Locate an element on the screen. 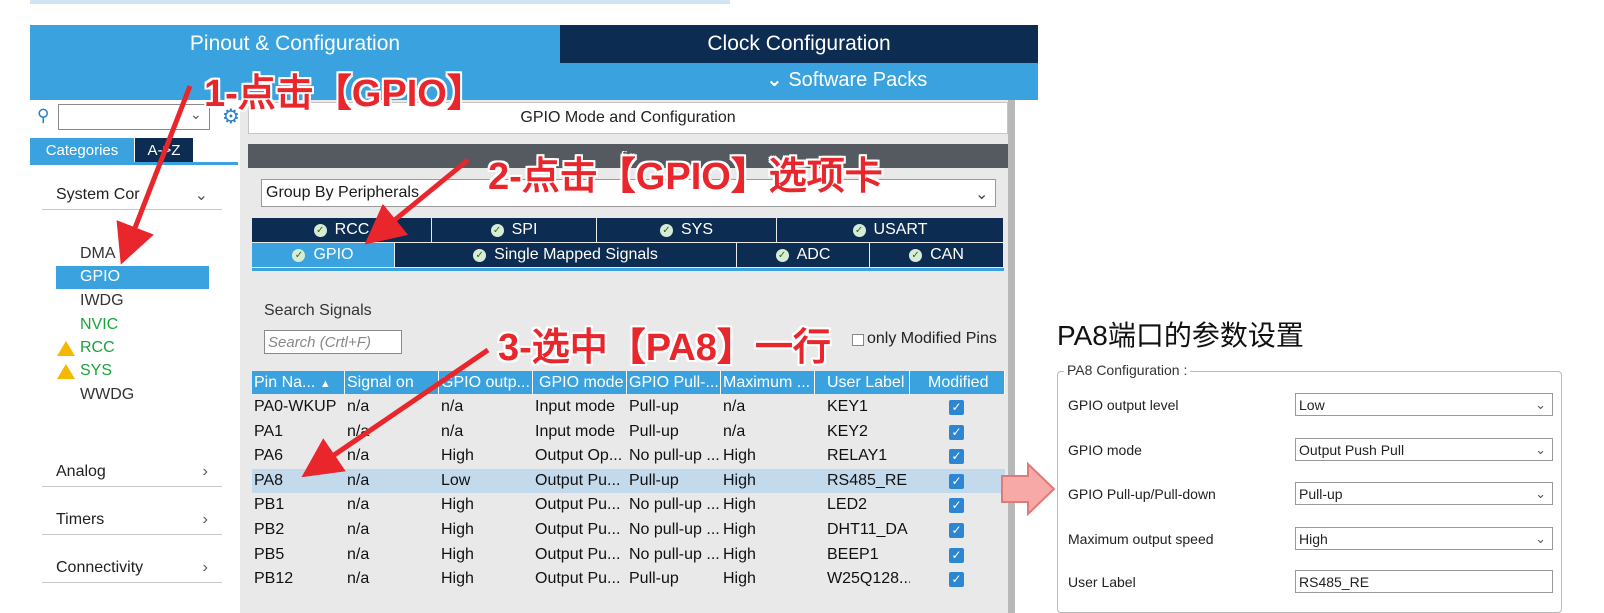  input-user-label: RS485_RE is located at coordinates (1424, 581).